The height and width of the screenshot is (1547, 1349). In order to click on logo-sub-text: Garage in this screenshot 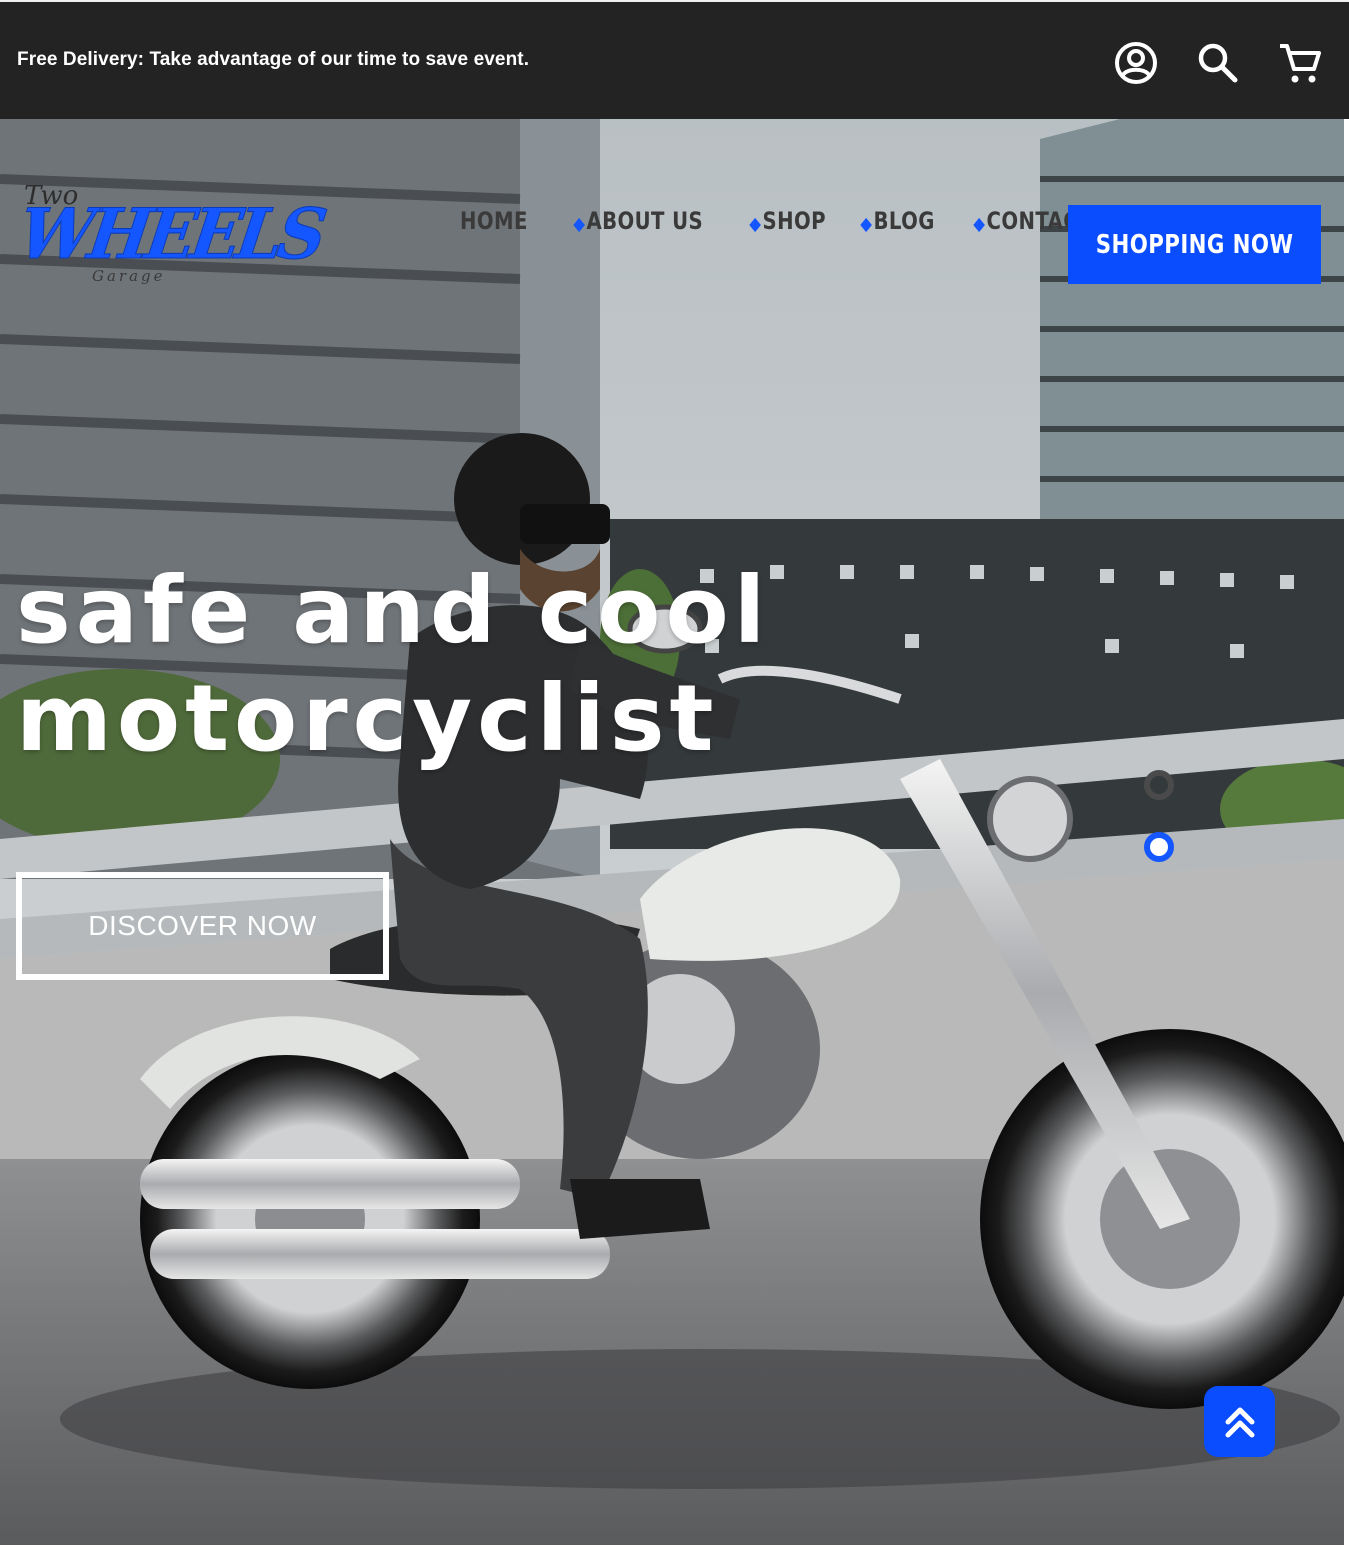, I will do `click(129, 276)`.